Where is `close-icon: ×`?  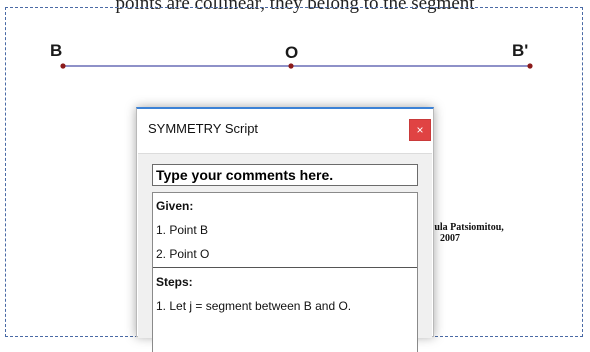
close-icon: × is located at coordinates (420, 130).